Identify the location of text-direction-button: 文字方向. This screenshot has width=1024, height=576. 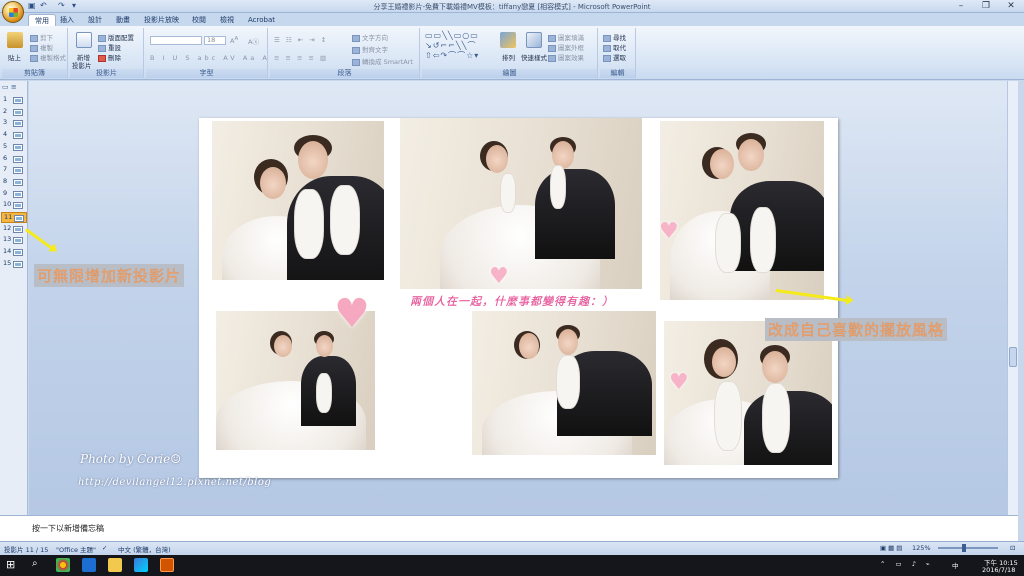
(370, 37).